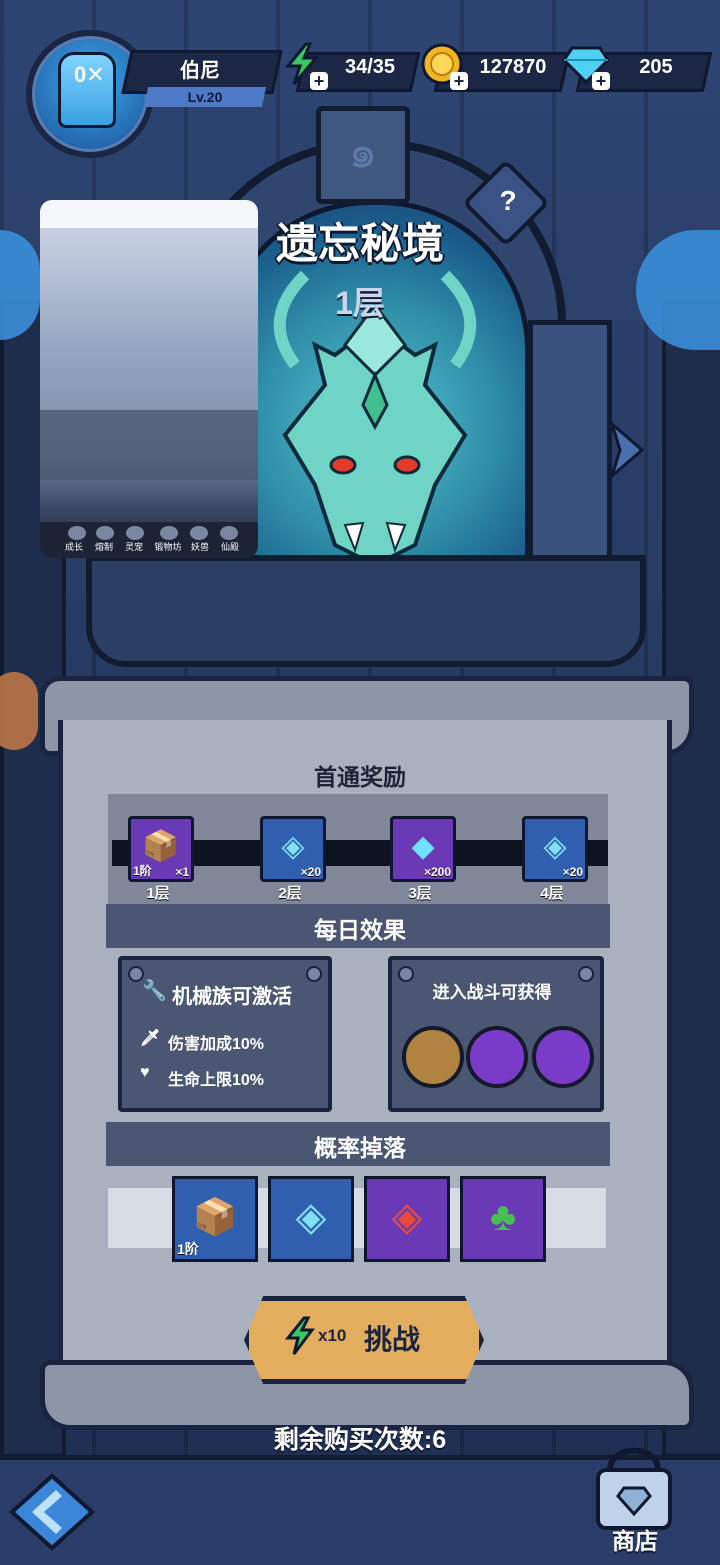  What do you see at coordinates (154, 991) in the screenshot?
I see `wrench-icon: 🔧` at bounding box center [154, 991].